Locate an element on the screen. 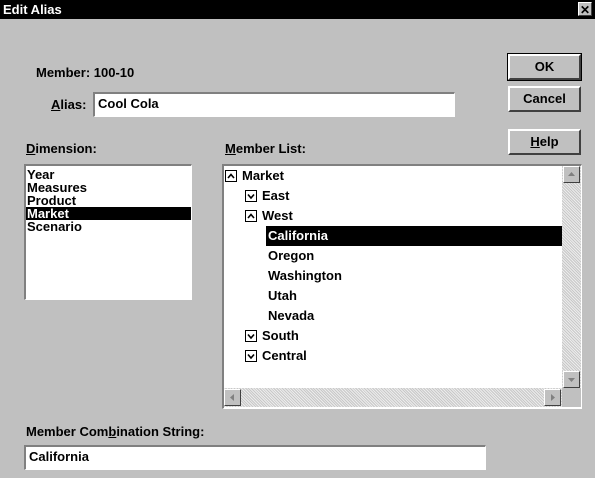  dimension-item: Scenario is located at coordinates (108, 226).